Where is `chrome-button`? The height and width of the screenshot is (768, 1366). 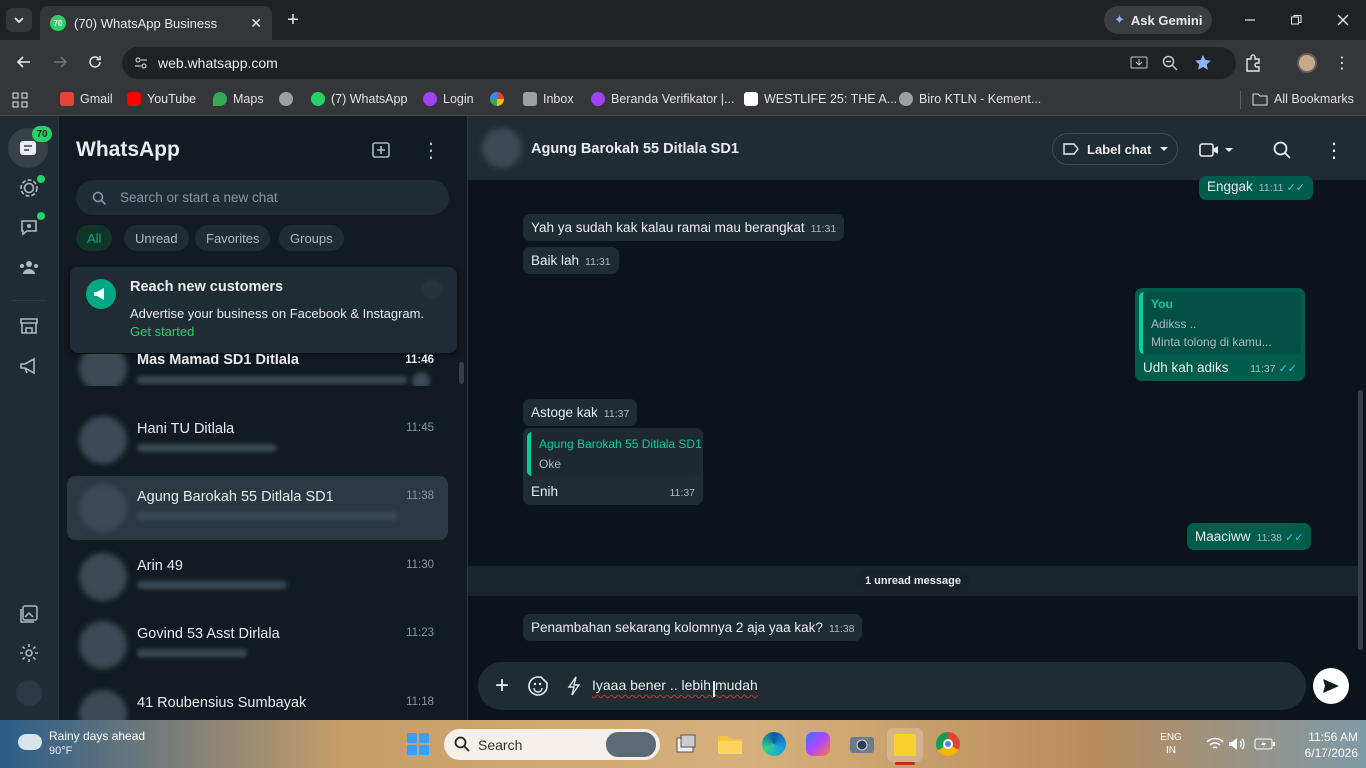
chrome-button is located at coordinates (948, 744).